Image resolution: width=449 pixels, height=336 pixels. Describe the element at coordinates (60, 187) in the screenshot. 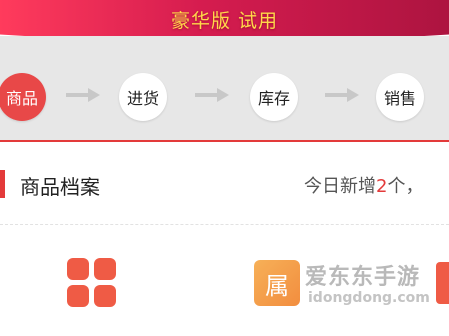

I see `section-title: 商品档案` at that location.